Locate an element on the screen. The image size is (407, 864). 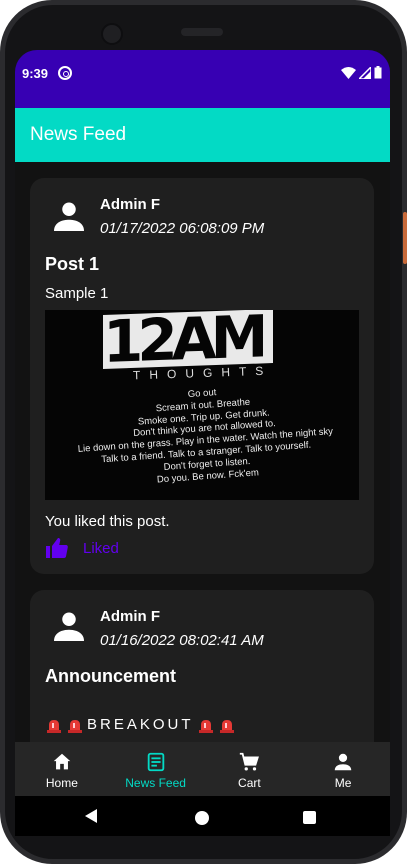
nav-me-label: Me is located at coordinates (343, 783).